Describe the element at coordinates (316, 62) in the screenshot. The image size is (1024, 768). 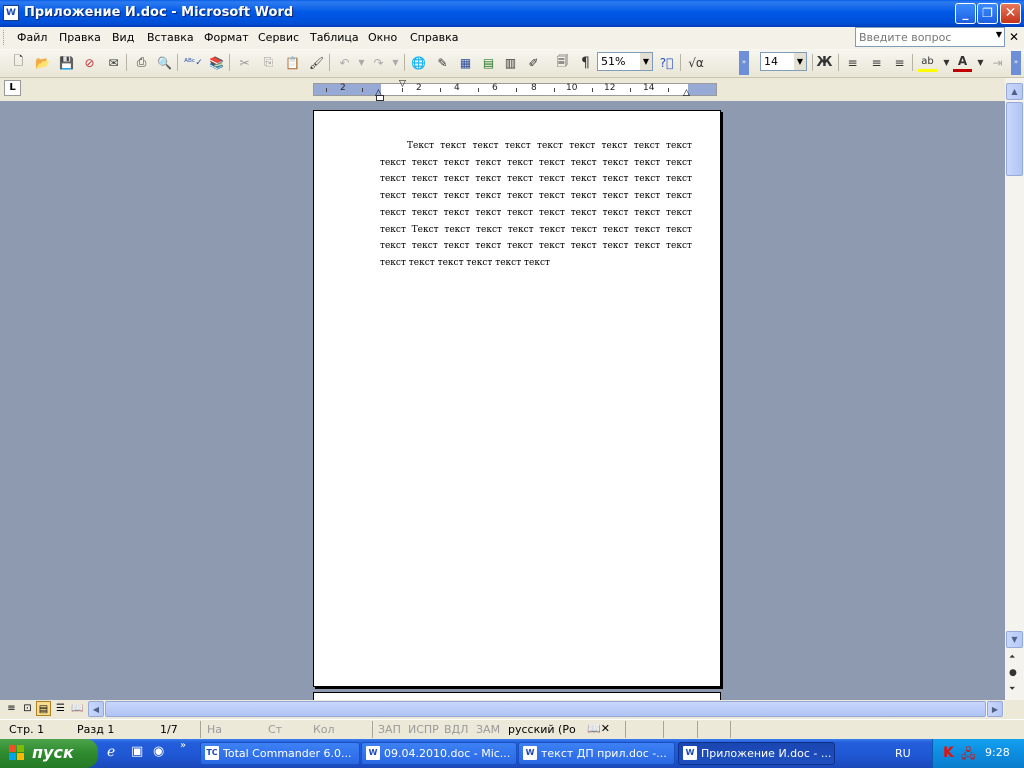
I see `format-painter-icon: 🖌` at that location.